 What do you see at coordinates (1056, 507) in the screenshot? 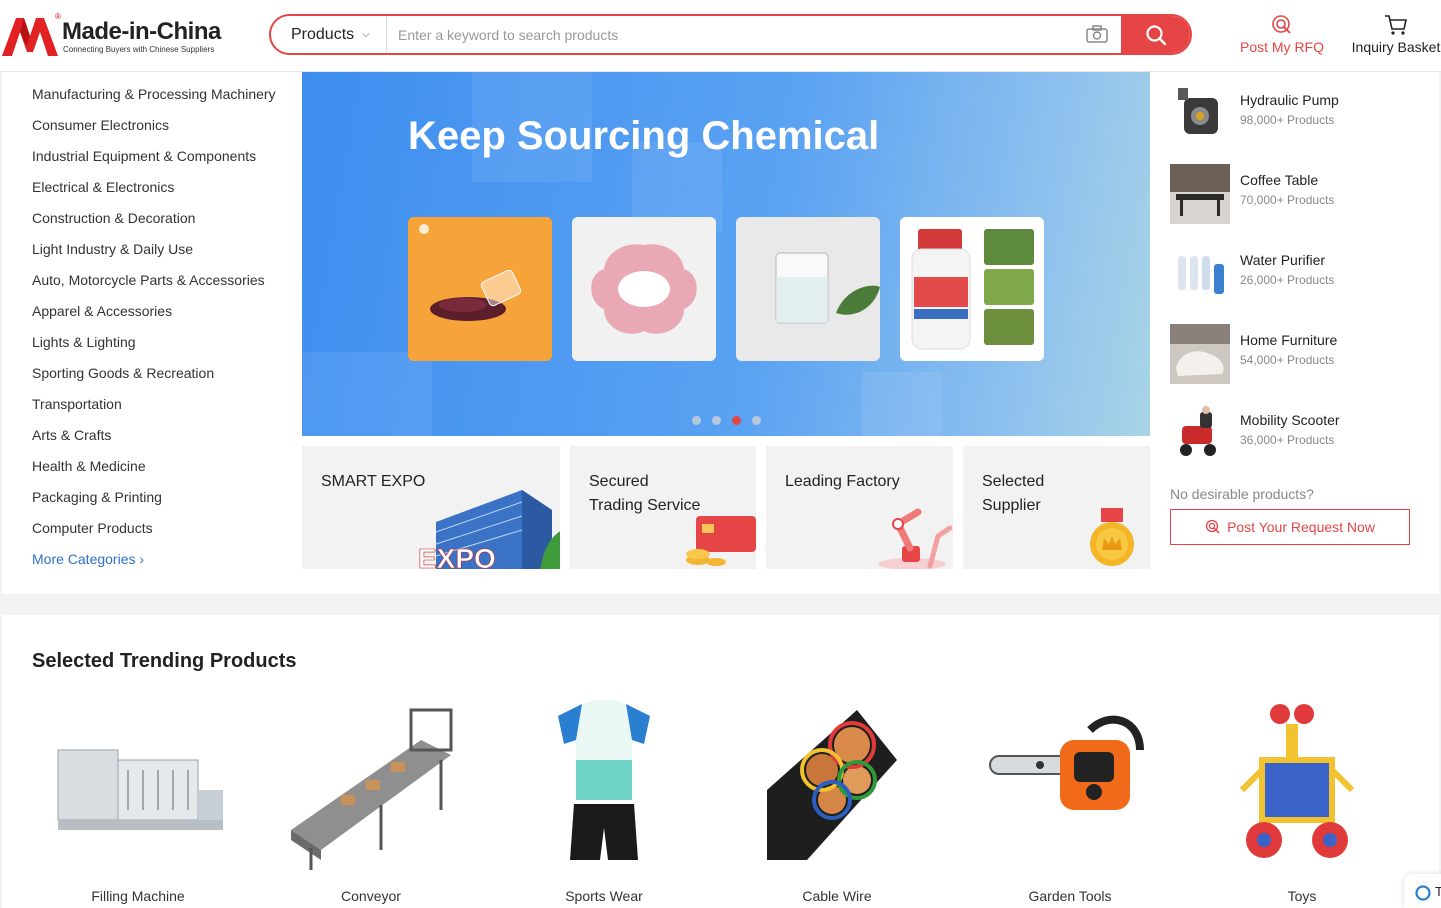
I see `selected-supplier-card: Selected Supplier` at bounding box center [1056, 507].